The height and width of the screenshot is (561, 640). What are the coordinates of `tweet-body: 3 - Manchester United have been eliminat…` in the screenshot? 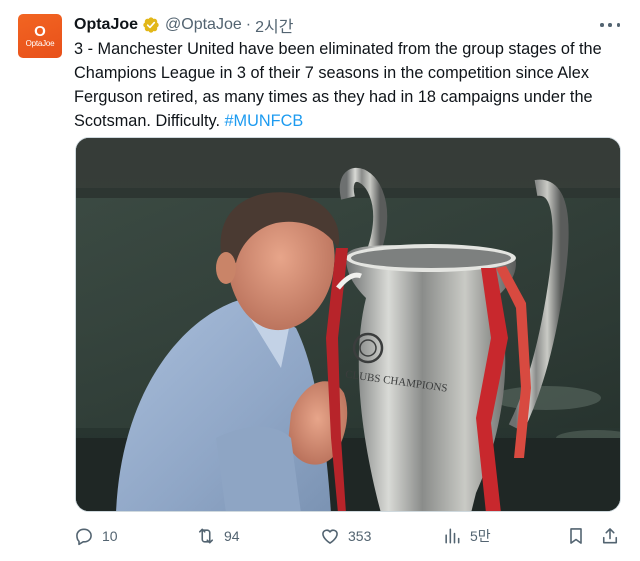 It's located at (338, 85).